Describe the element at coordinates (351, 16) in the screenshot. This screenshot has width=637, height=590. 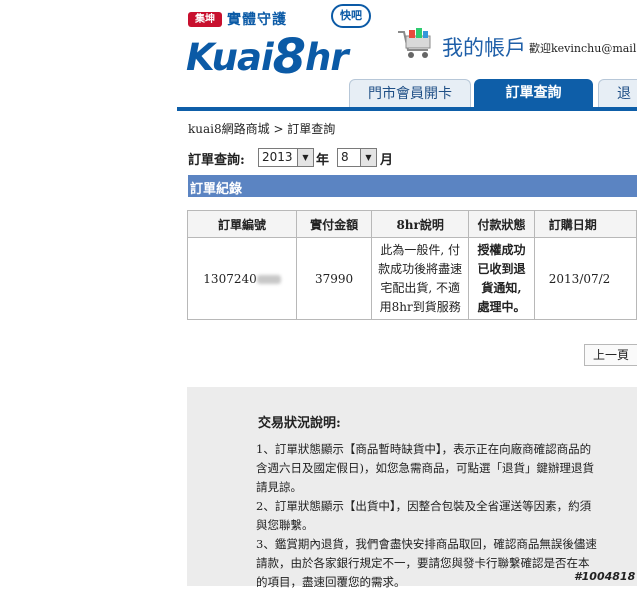
I see `brand-bubble: 快吧` at that location.